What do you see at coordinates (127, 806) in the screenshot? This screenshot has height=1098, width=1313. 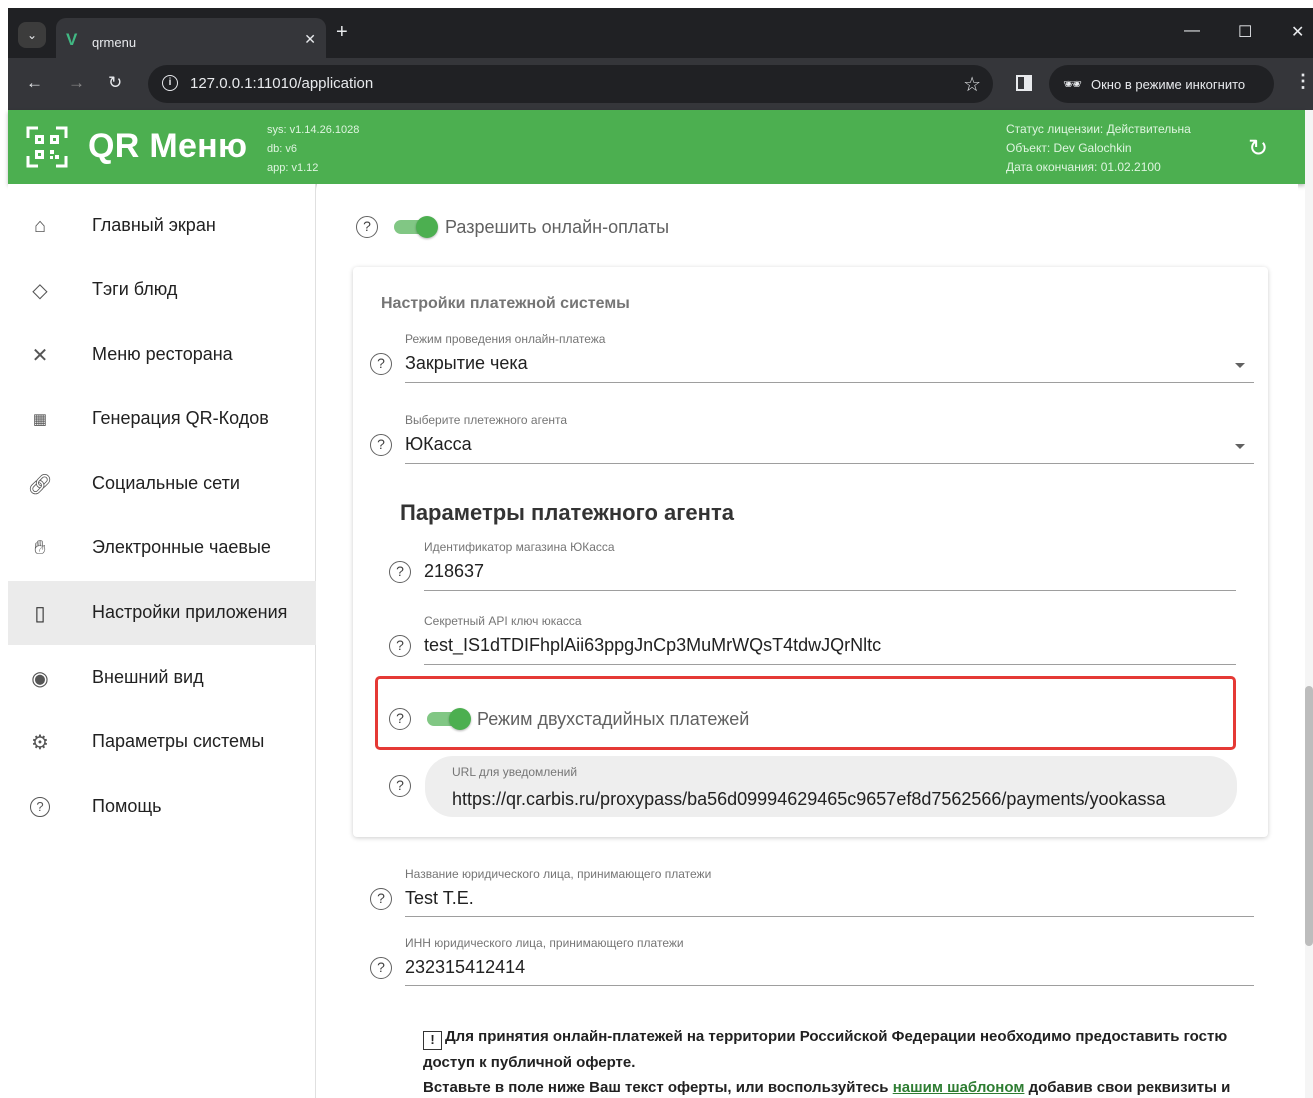 I see `sidebar-item-label: Помощь` at bounding box center [127, 806].